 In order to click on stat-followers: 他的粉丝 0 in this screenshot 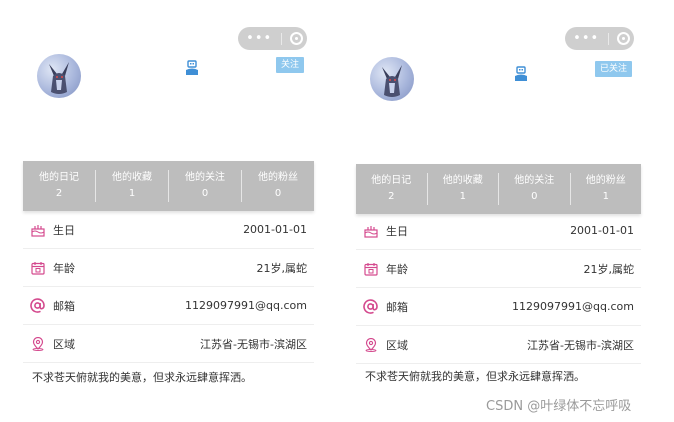, I will do `click(278, 186)`.